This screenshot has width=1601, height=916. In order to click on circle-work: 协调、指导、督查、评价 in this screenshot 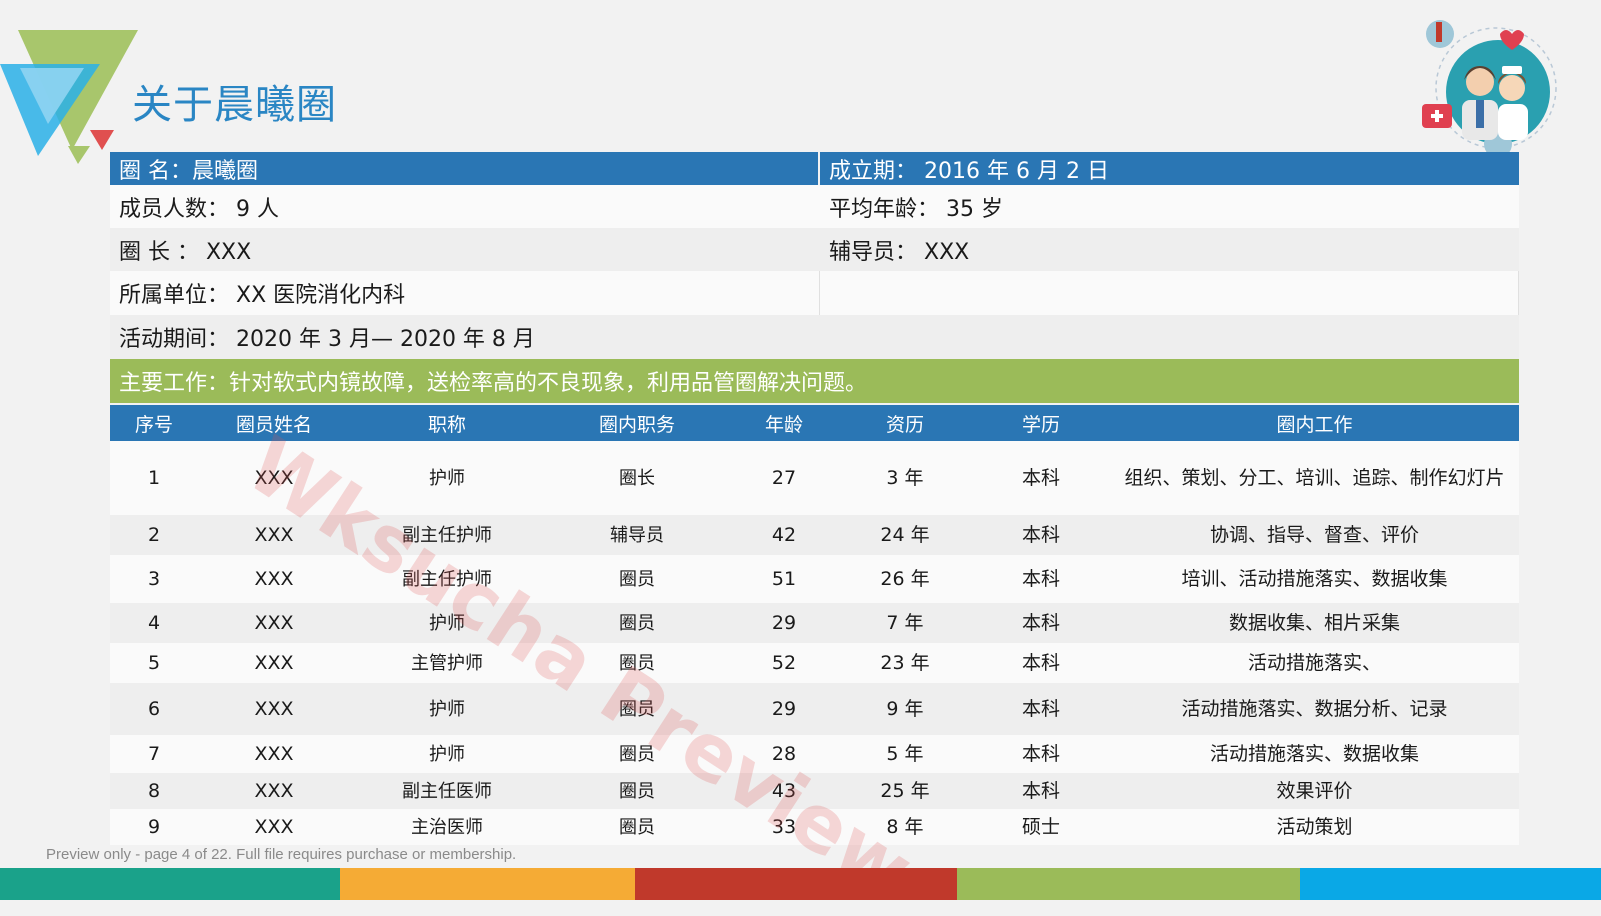, I will do `click(1314, 535)`.